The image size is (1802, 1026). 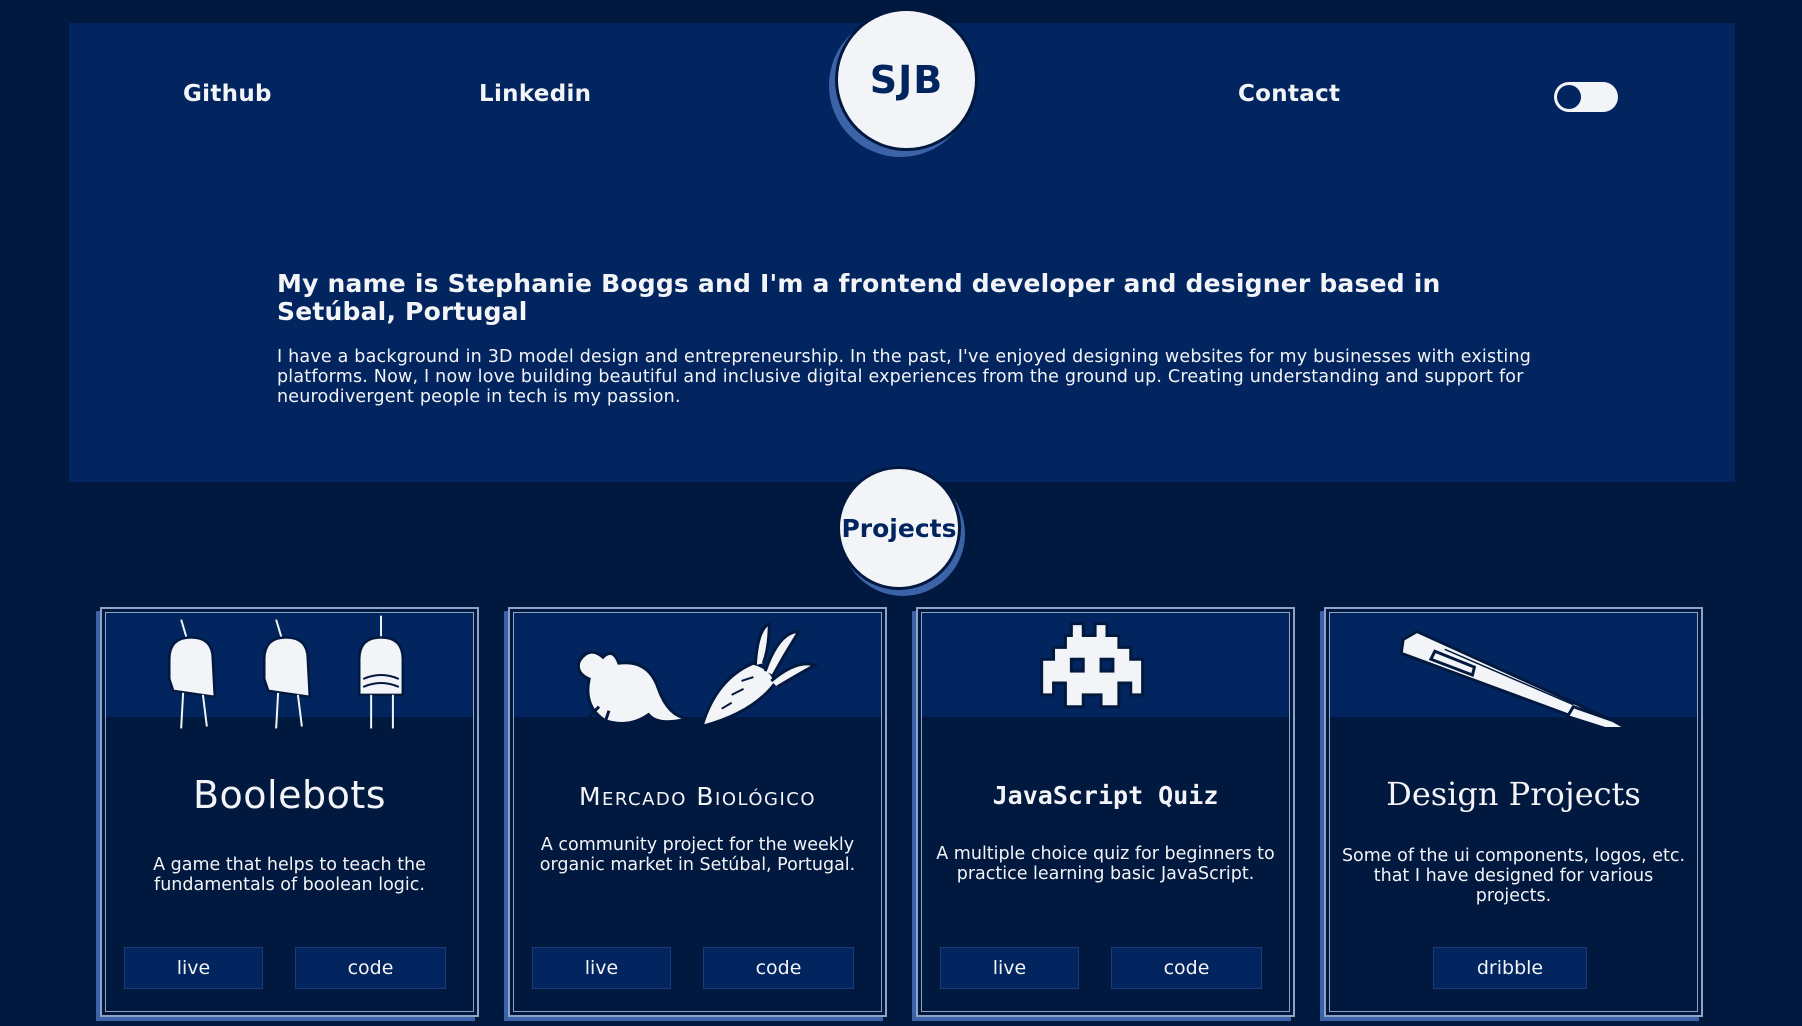 What do you see at coordinates (1105, 795) in the screenshot?
I see `card-title: JavaScript Quiz` at bounding box center [1105, 795].